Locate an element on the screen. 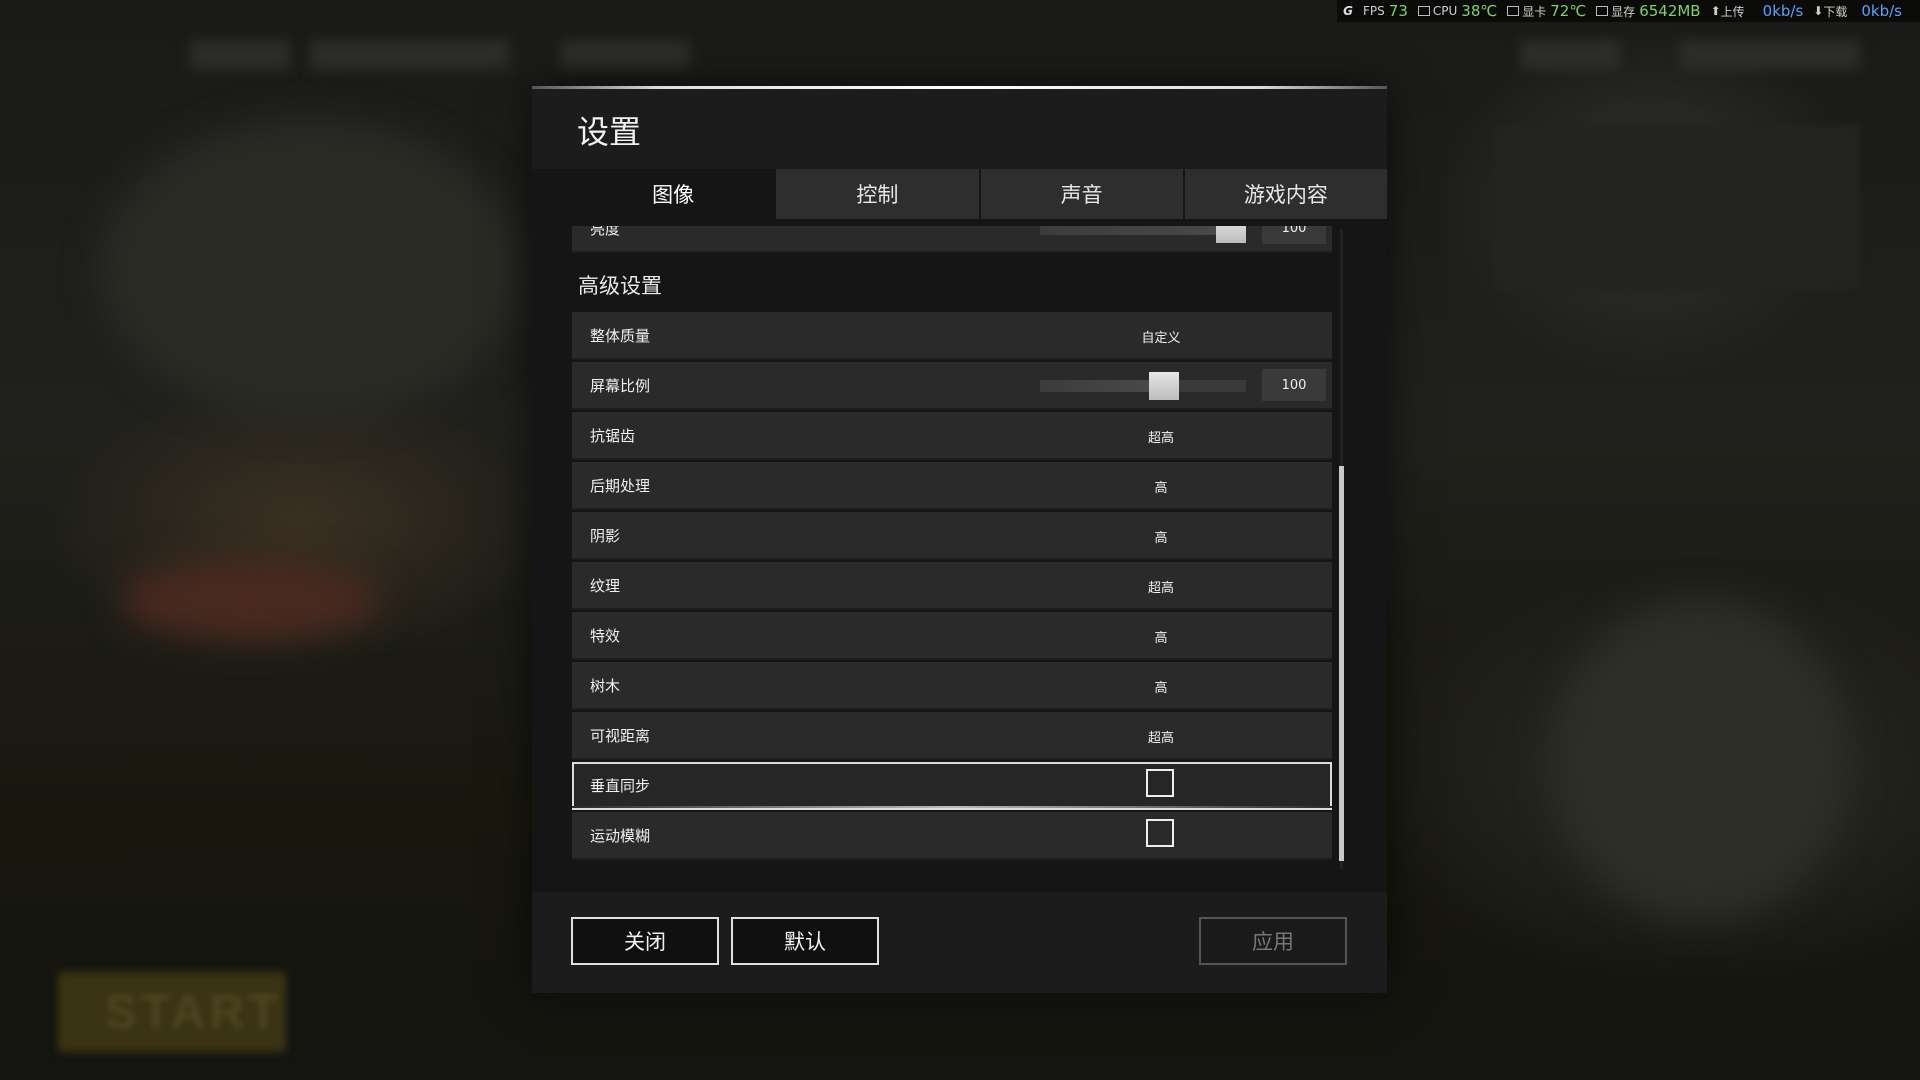 The width and height of the screenshot is (1920, 1080). brightness-slider-thumb is located at coordinates (1231, 234).